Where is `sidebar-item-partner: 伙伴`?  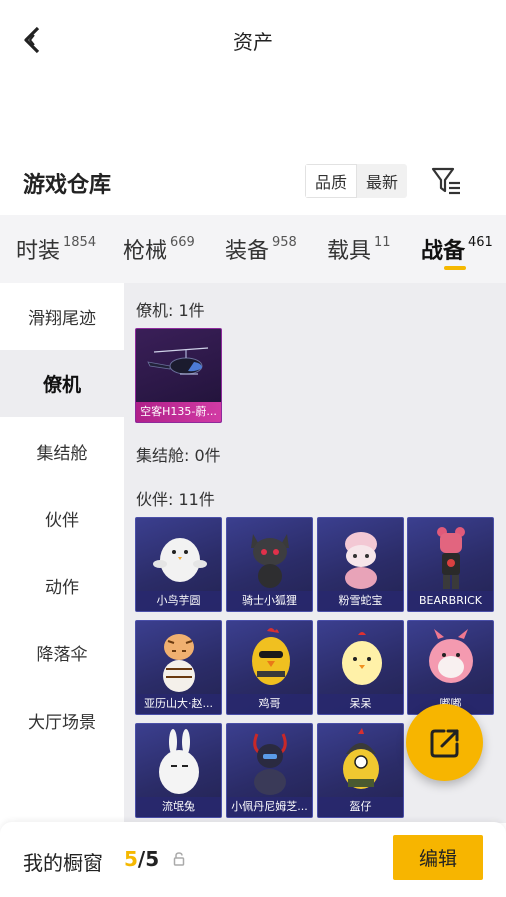
sidebar-item-partner: 伙伴 is located at coordinates (62, 518).